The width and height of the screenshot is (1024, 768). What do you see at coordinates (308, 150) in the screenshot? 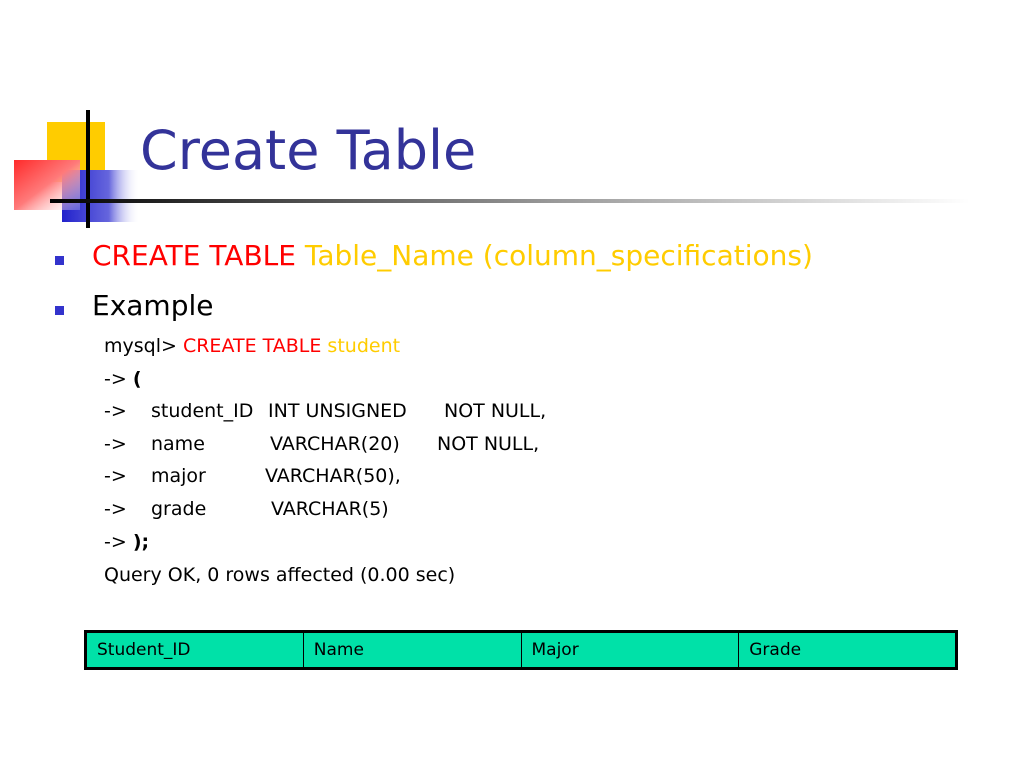
I see `slide-title: Create Table` at bounding box center [308, 150].